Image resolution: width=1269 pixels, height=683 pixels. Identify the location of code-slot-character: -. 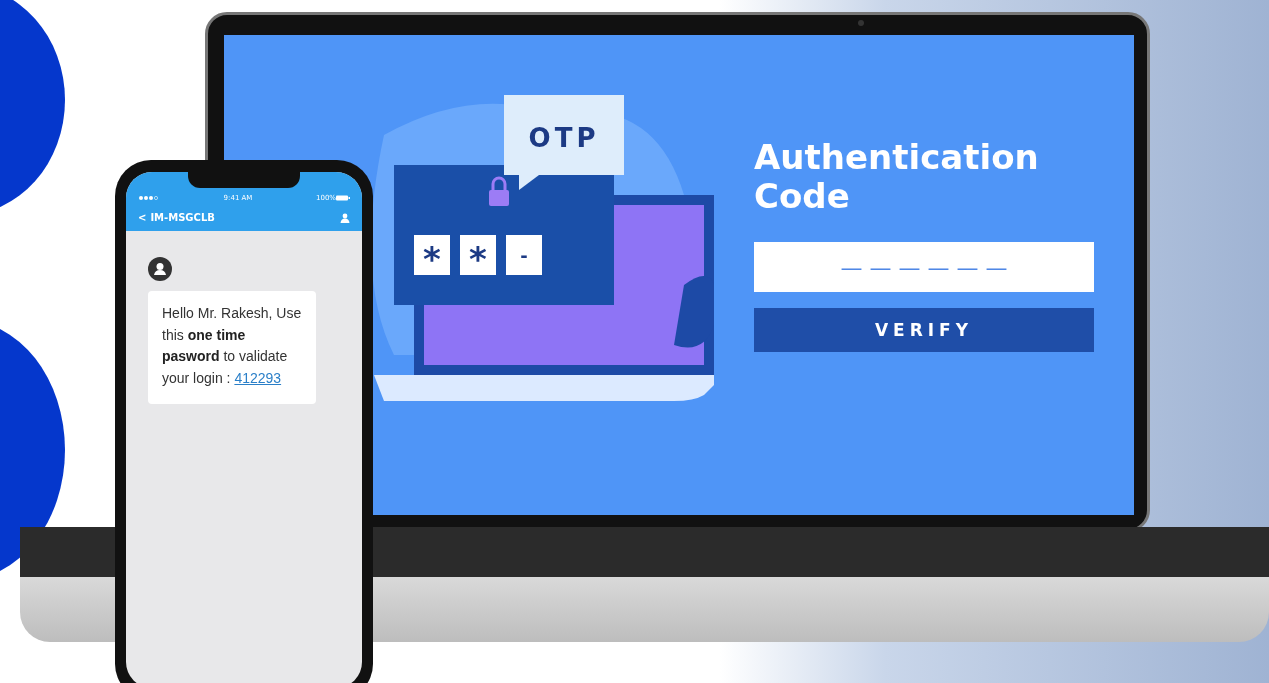
(524, 255).